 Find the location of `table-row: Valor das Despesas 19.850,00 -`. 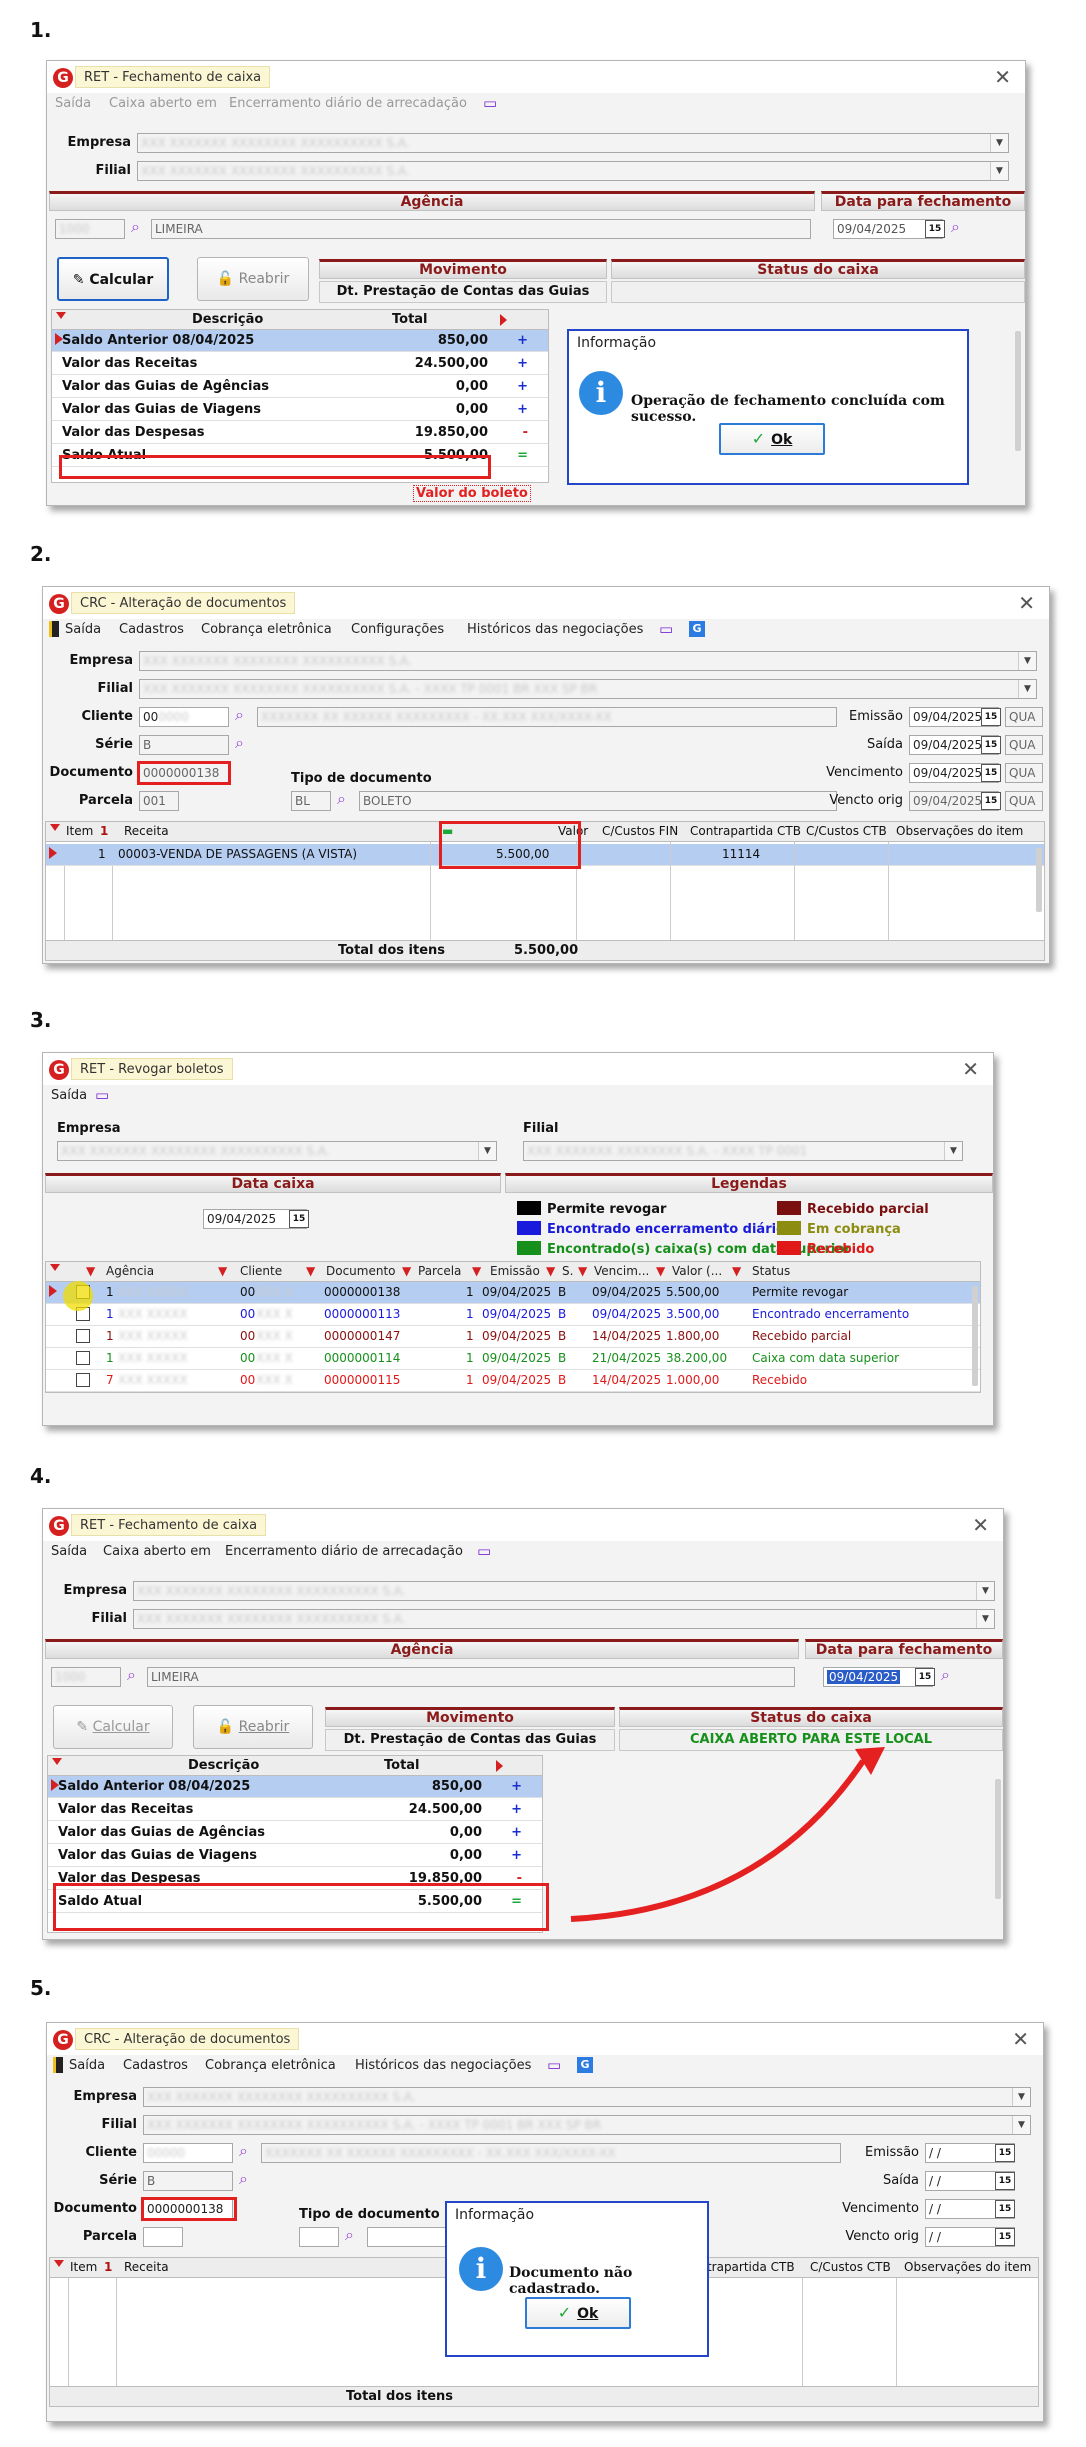

table-row: Valor das Despesas 19.850,00 - is located at coordinates (300, 433).